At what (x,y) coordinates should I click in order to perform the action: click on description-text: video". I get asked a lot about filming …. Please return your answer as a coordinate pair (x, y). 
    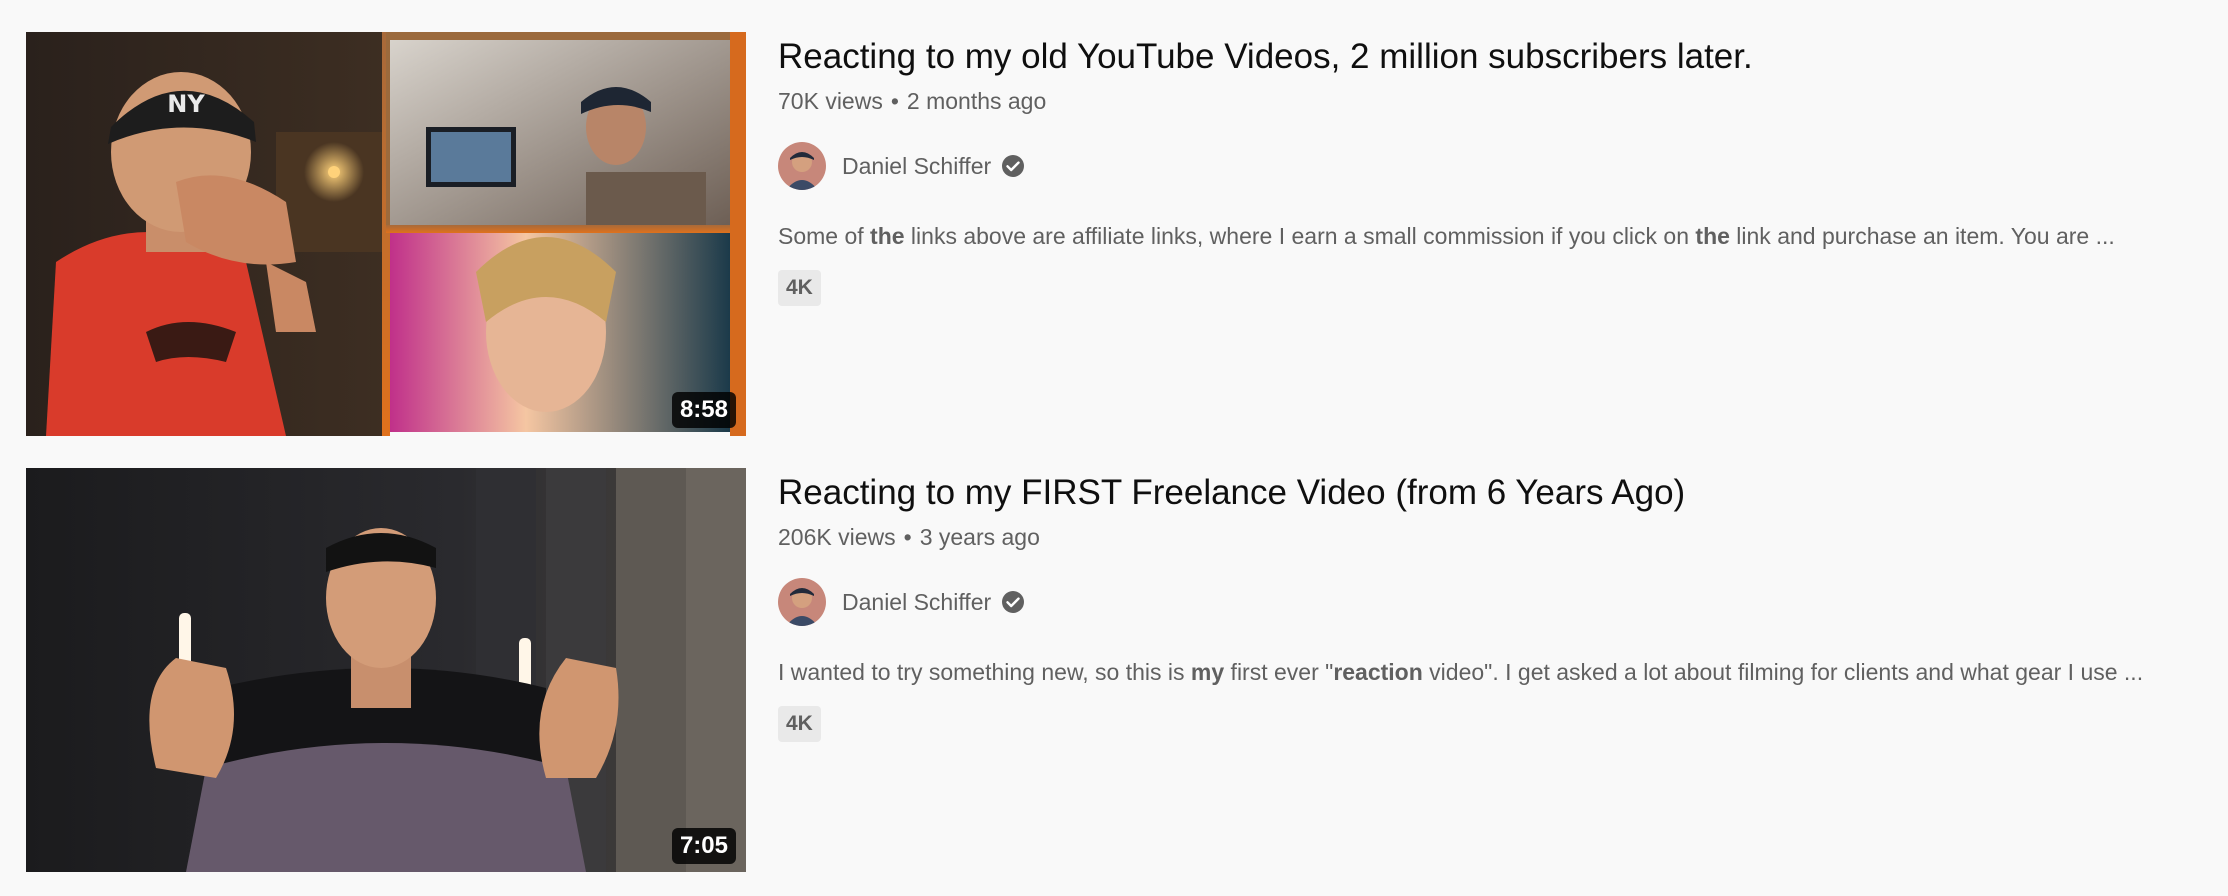
    Looking at the image, I should click on (1783, 672).